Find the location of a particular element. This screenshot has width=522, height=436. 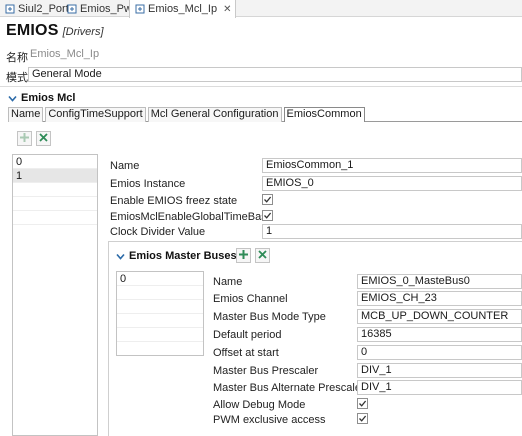

mode-label: 模式 is located at coordinates (17, 78).